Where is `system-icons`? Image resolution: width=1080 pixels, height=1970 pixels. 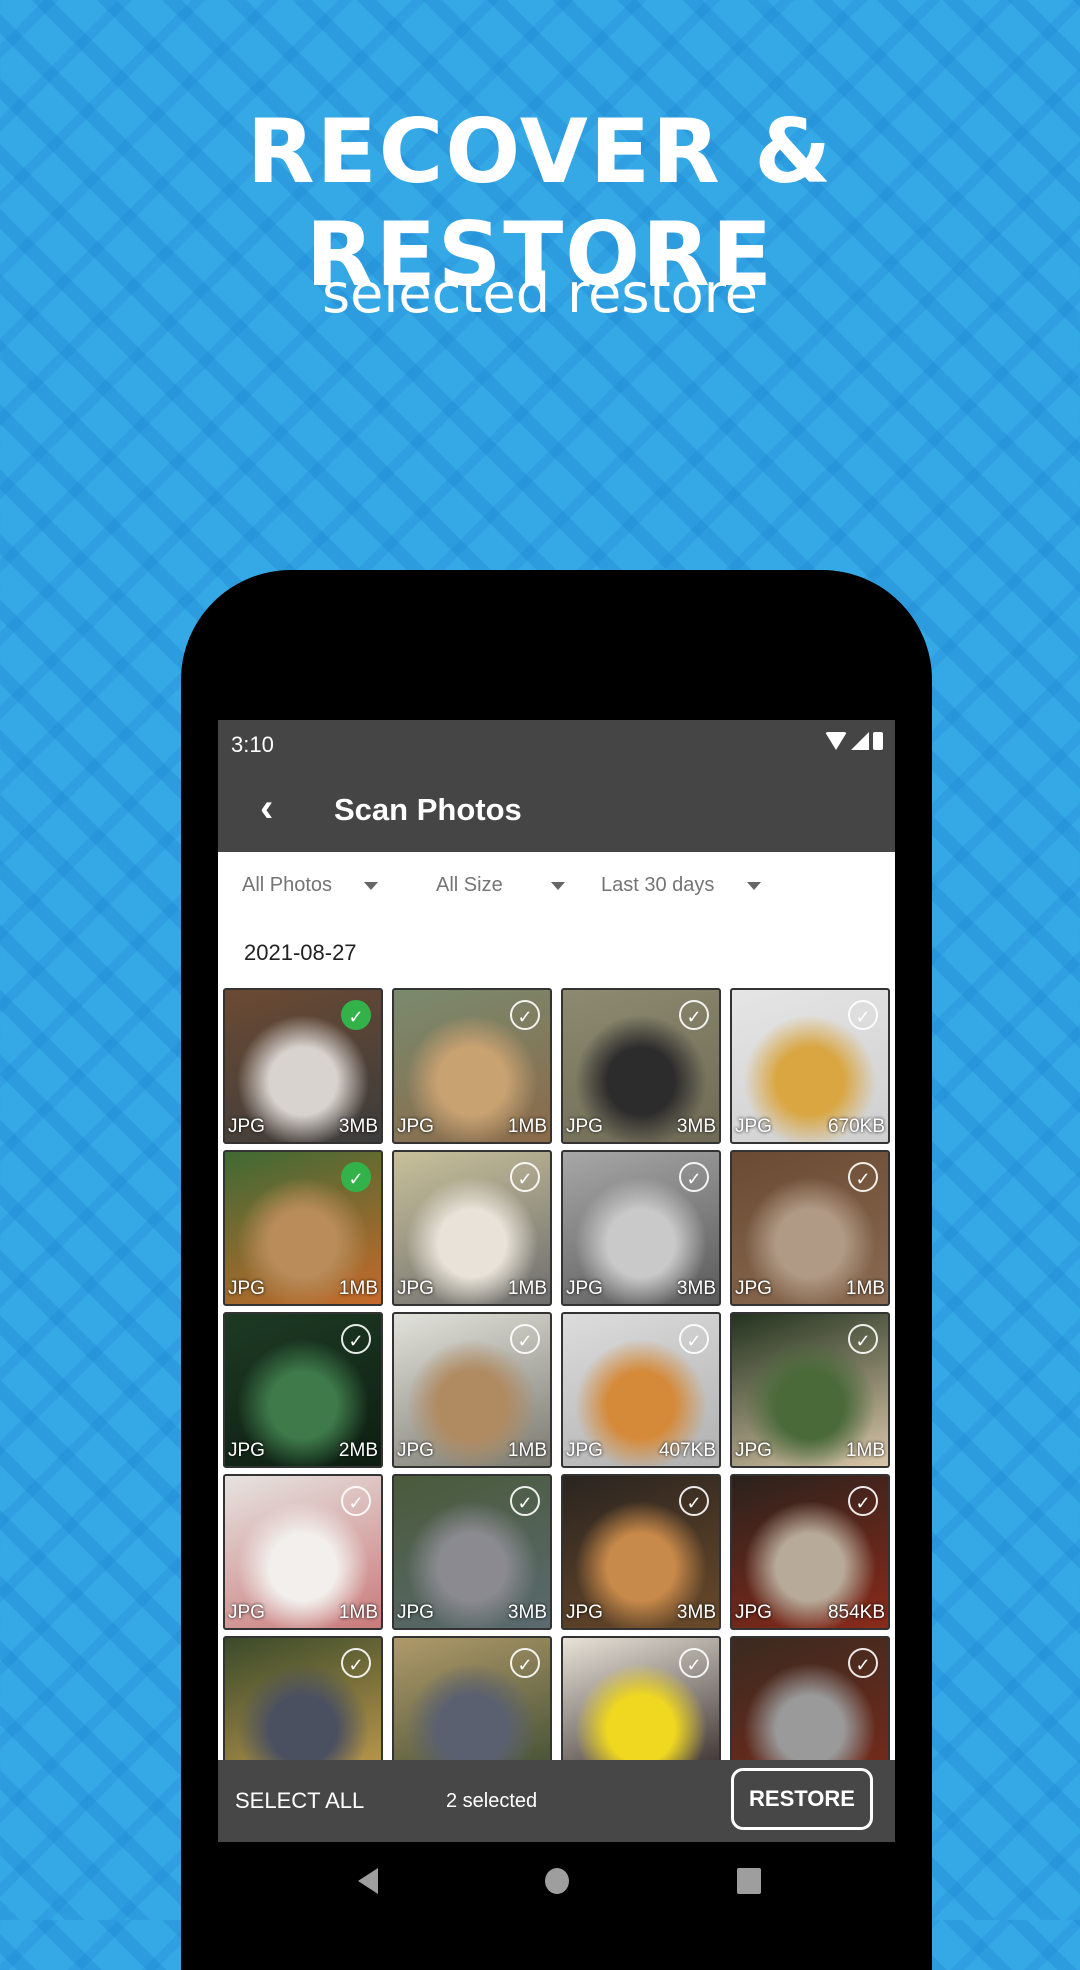 system-icons is located at coordinates (854, 741).